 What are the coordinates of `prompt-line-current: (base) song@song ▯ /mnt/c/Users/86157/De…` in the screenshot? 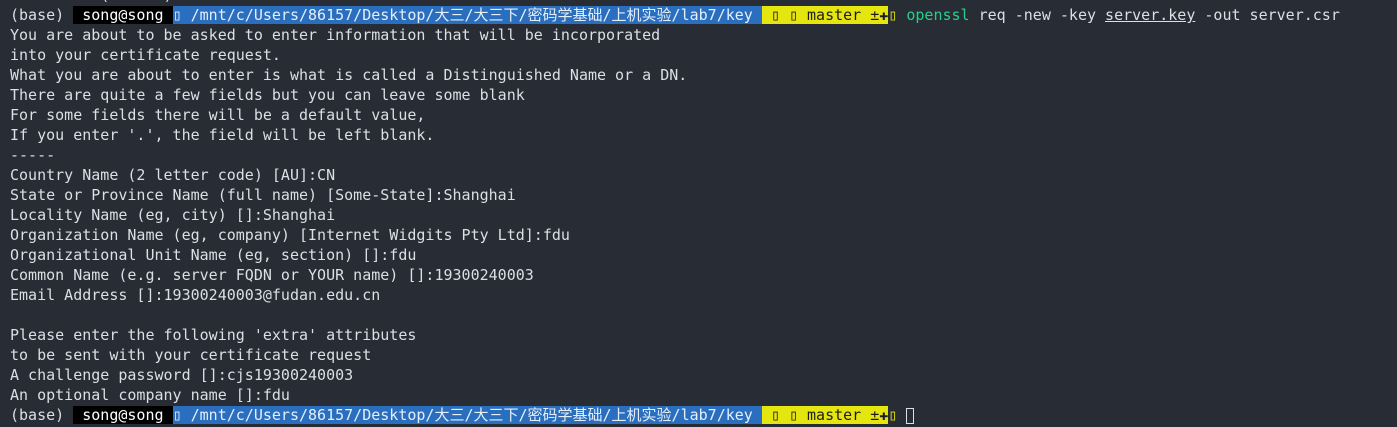 It's located at (703, 415).